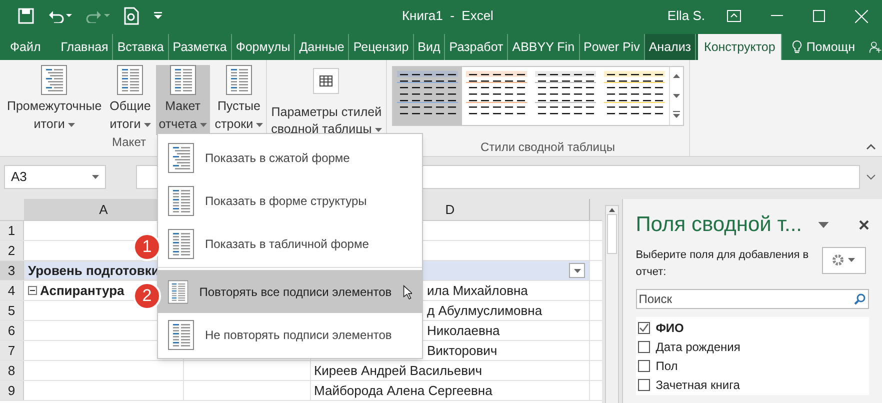 The width and height of the screenshot is (882, 403). Describe the element at coordinates (290, 291) in the screenshot. I see `menu-item: Повторять все подписи элементов` at that location.